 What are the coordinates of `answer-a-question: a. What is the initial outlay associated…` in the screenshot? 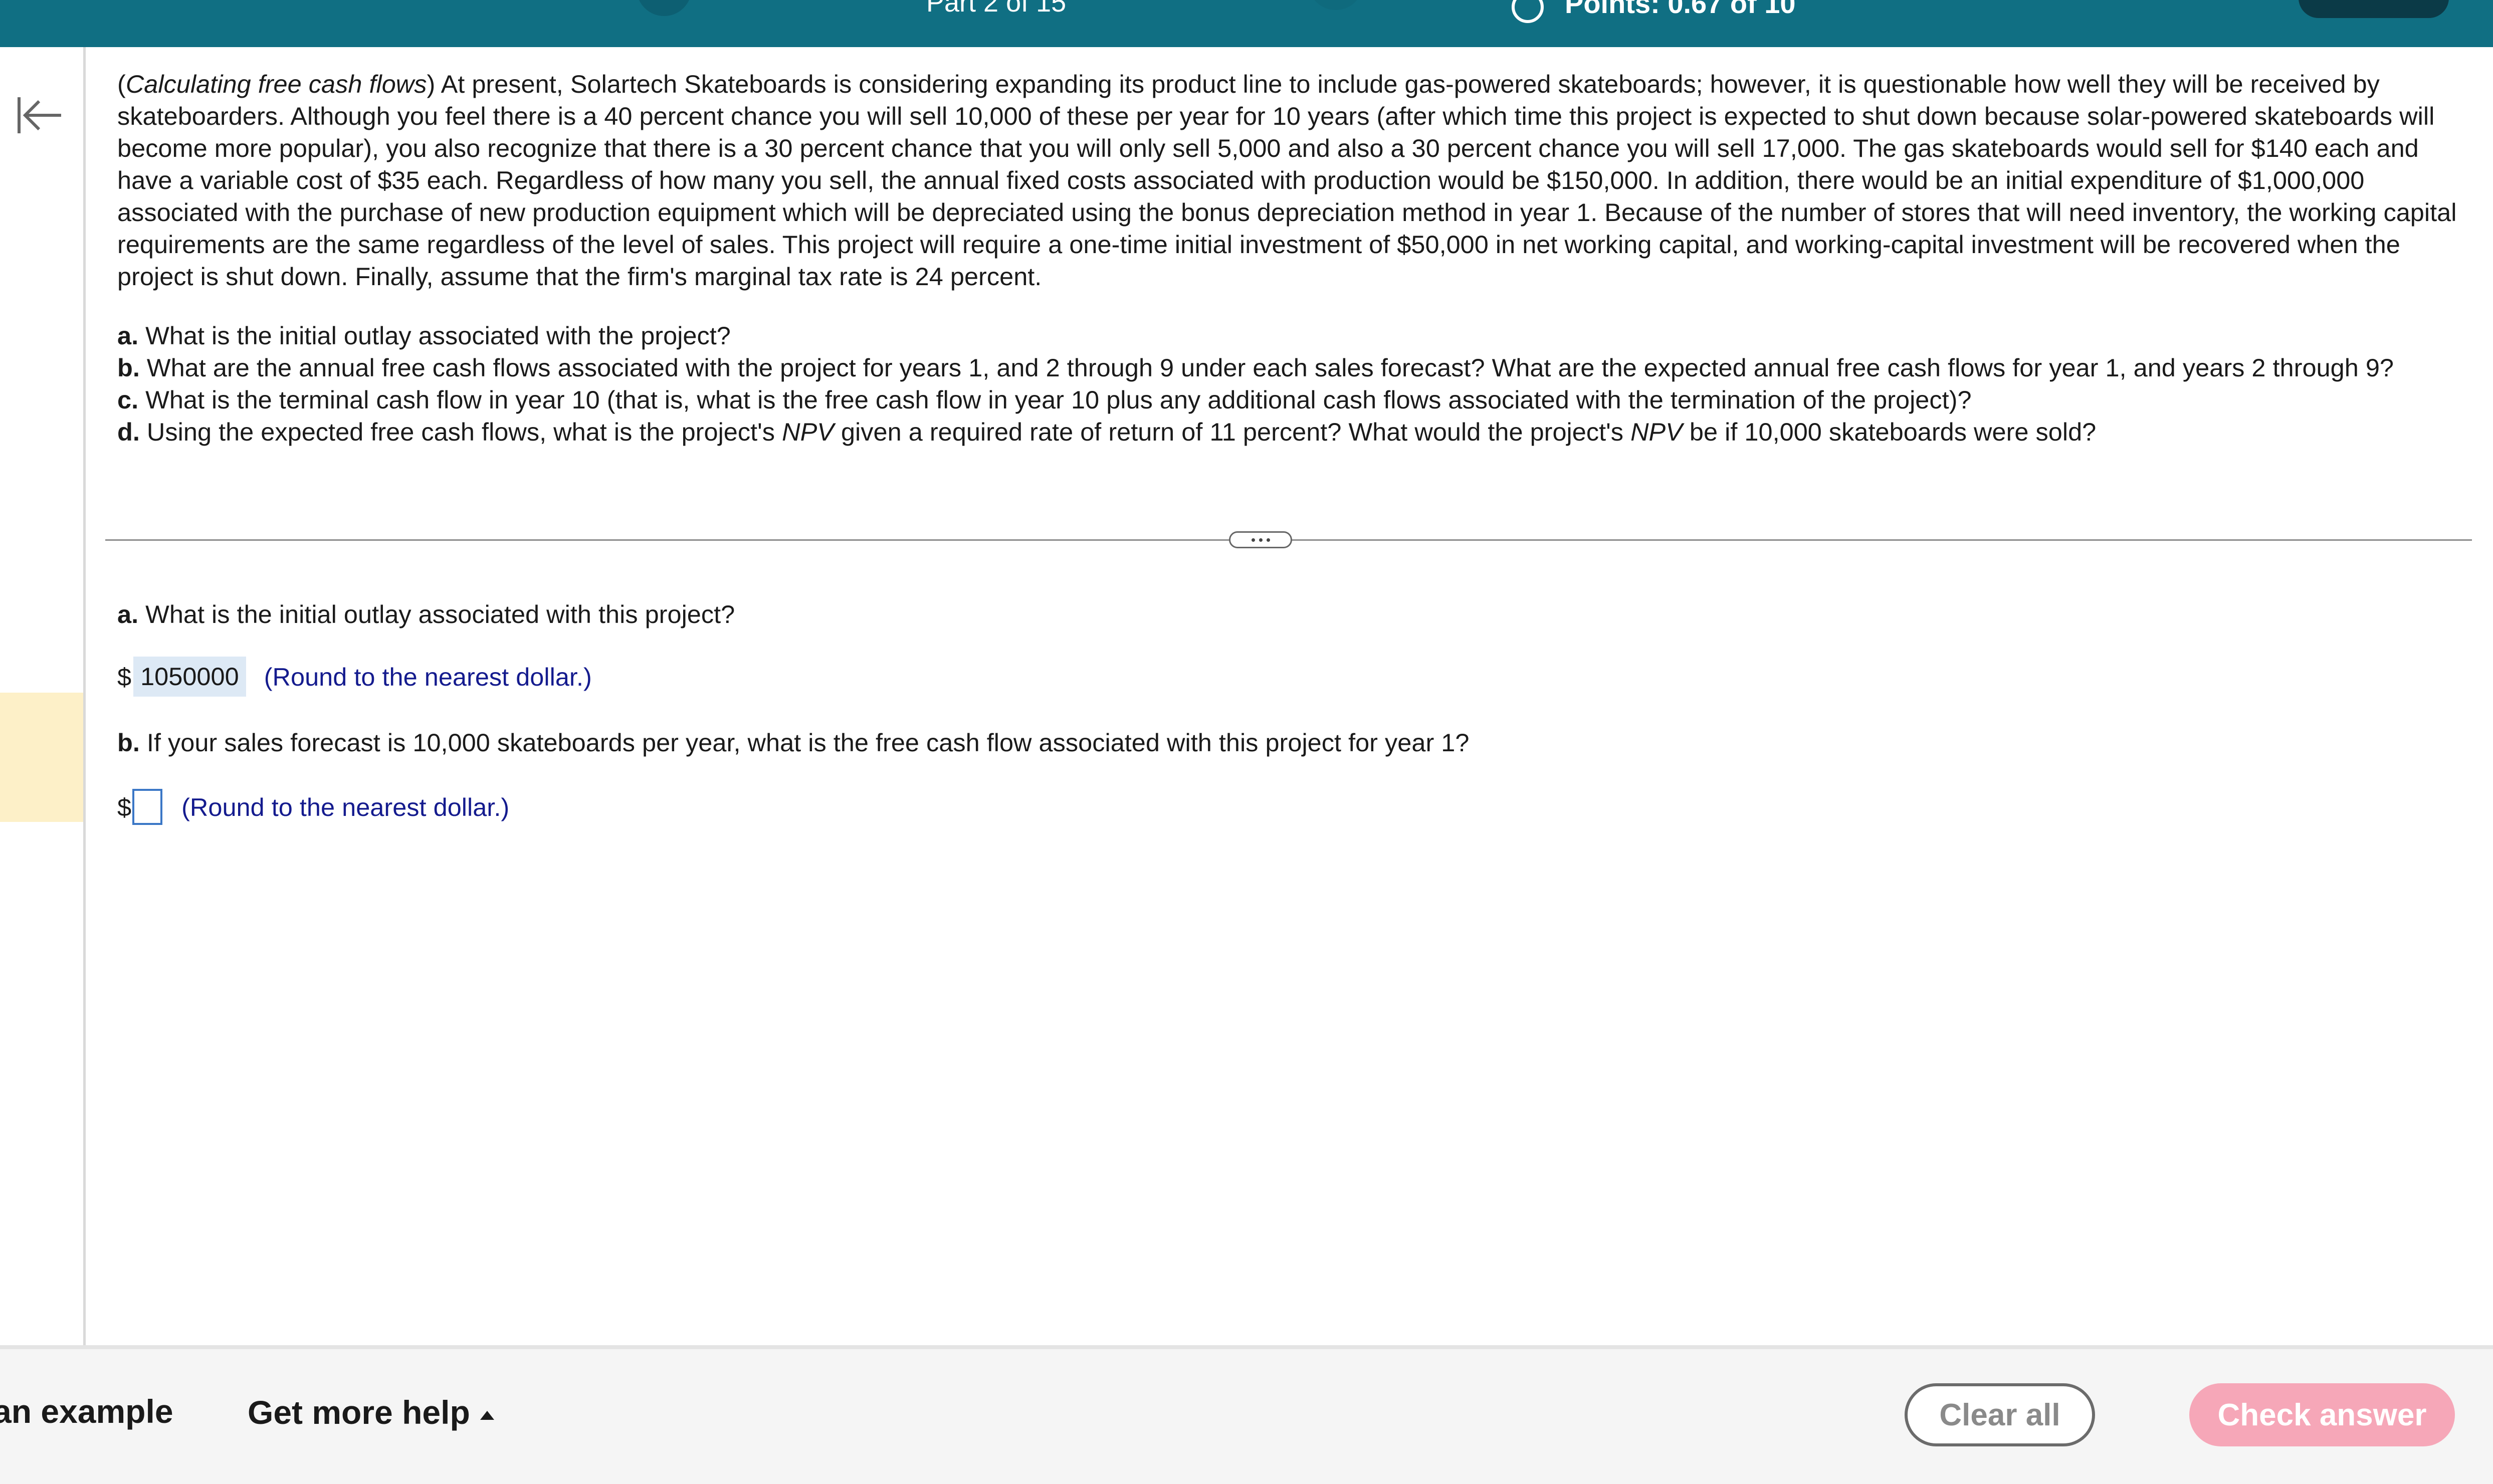 It's located at (426, 614).